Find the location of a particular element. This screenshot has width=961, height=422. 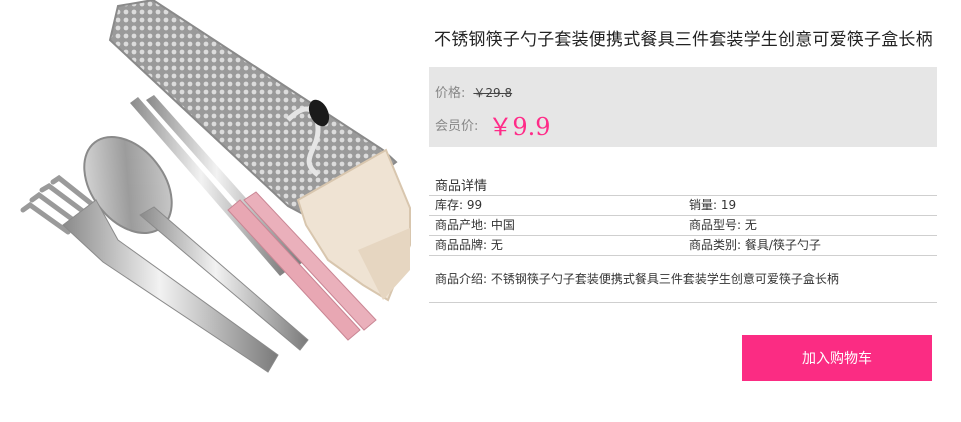

original-price-value: ￥29.8 is located at coordinates (493, 93).